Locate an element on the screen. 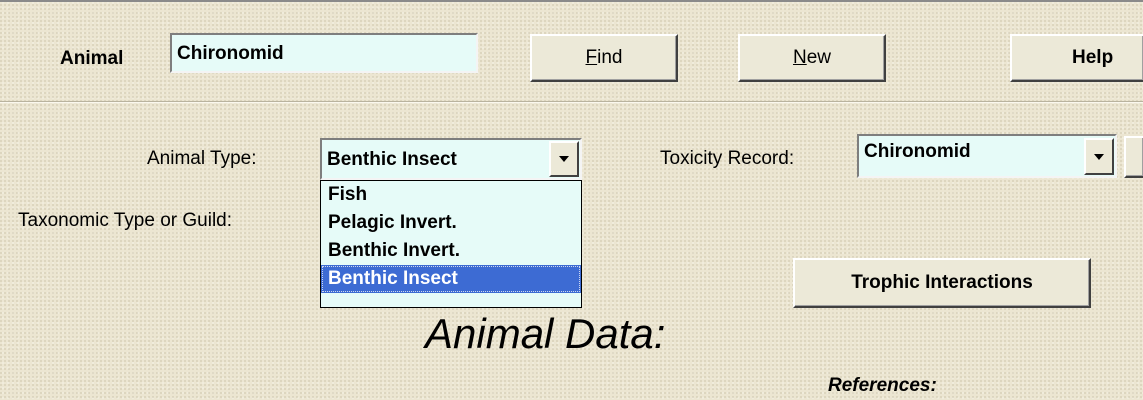 The height and width of the screenshot is (400, 1143). animal-type-label: Animal Type: is located at coordinates (202, 158).